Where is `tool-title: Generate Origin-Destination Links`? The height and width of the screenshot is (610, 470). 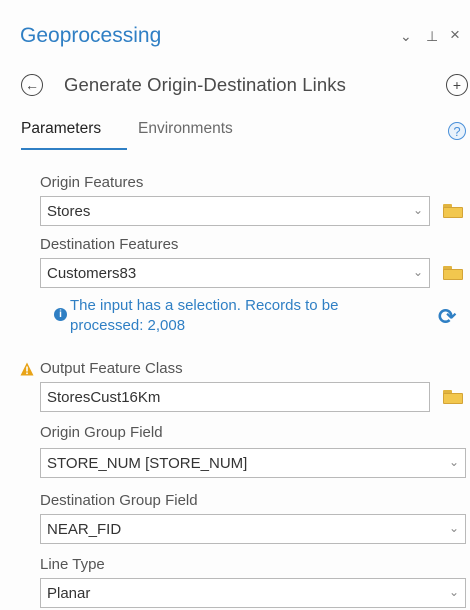 tool-title: Generate Origin-Destination Links is located at coordinates (205, 84).